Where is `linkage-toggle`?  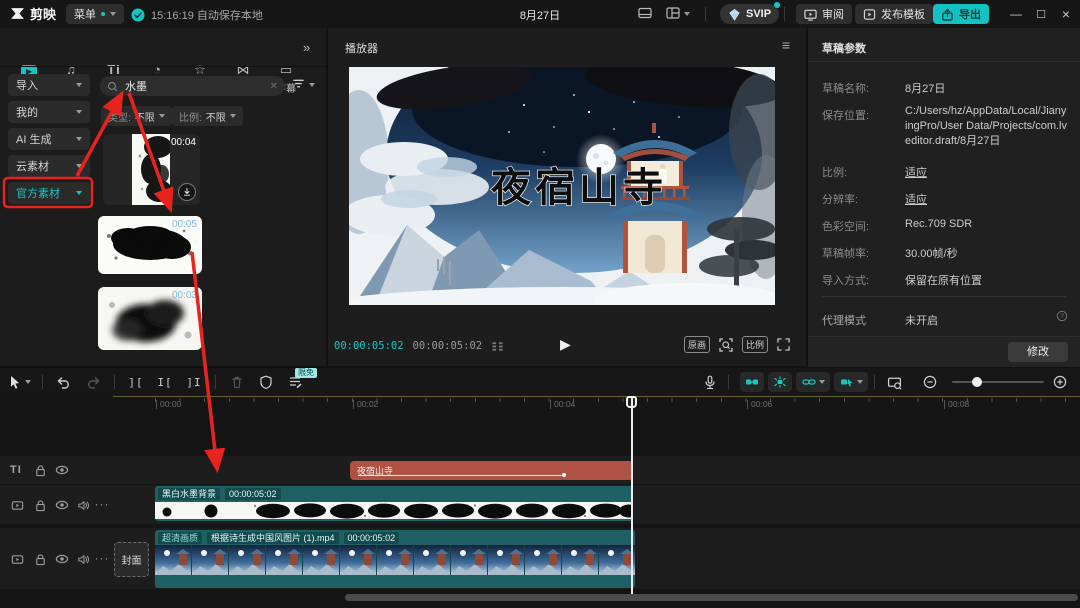
linkage-toggle is located at coordinates (813, 382).